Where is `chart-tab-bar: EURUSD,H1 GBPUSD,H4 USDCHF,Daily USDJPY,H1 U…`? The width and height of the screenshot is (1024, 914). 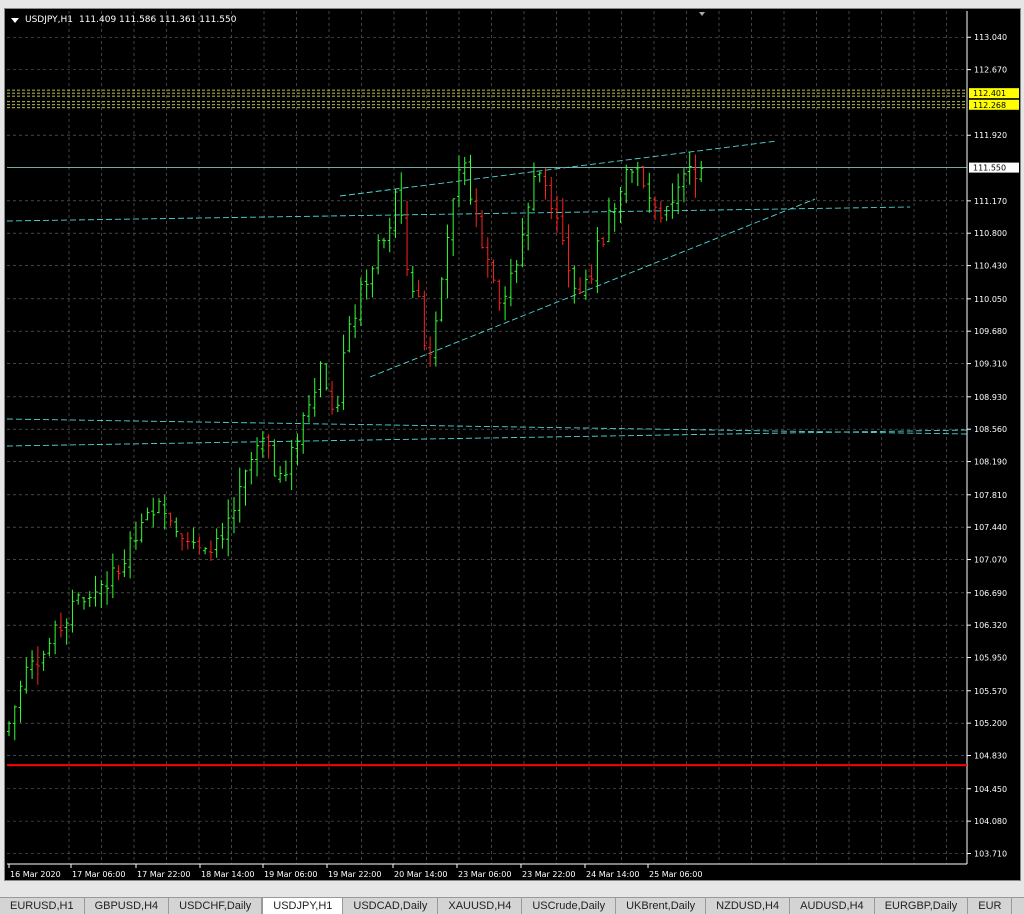 chart-tab-bar: EURUSD,H1 GBPUSD,H4 USDCHF,Daily USDJPY,H1 U… is located at coordinates (512, 905).